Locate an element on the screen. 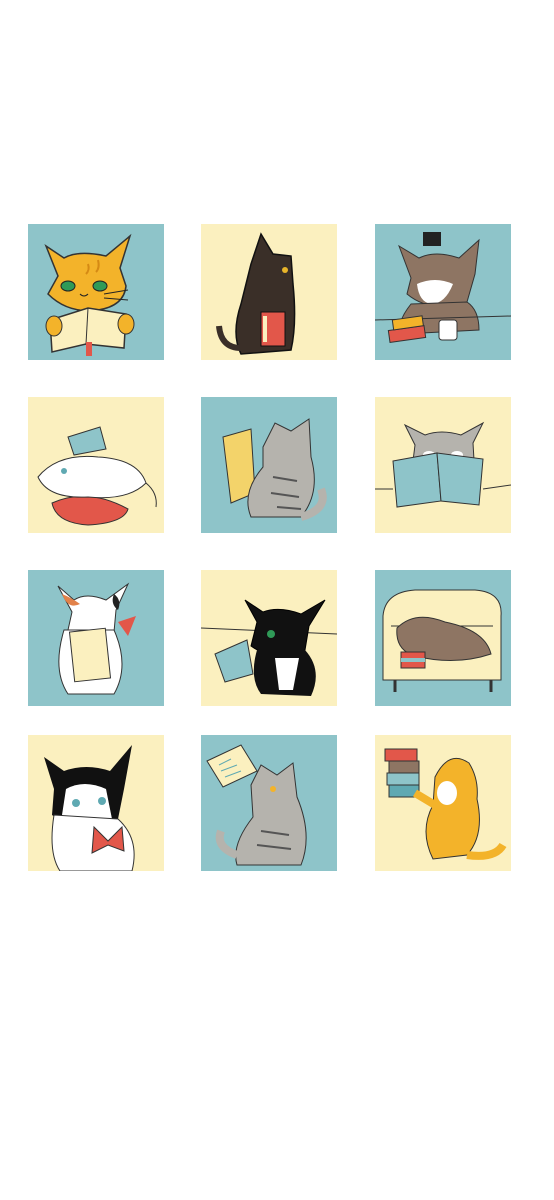 Image resolution: width=554 pixels, height=1200 pixels. tile-brown-cat-hat-books is located at coordinates (443, 292).